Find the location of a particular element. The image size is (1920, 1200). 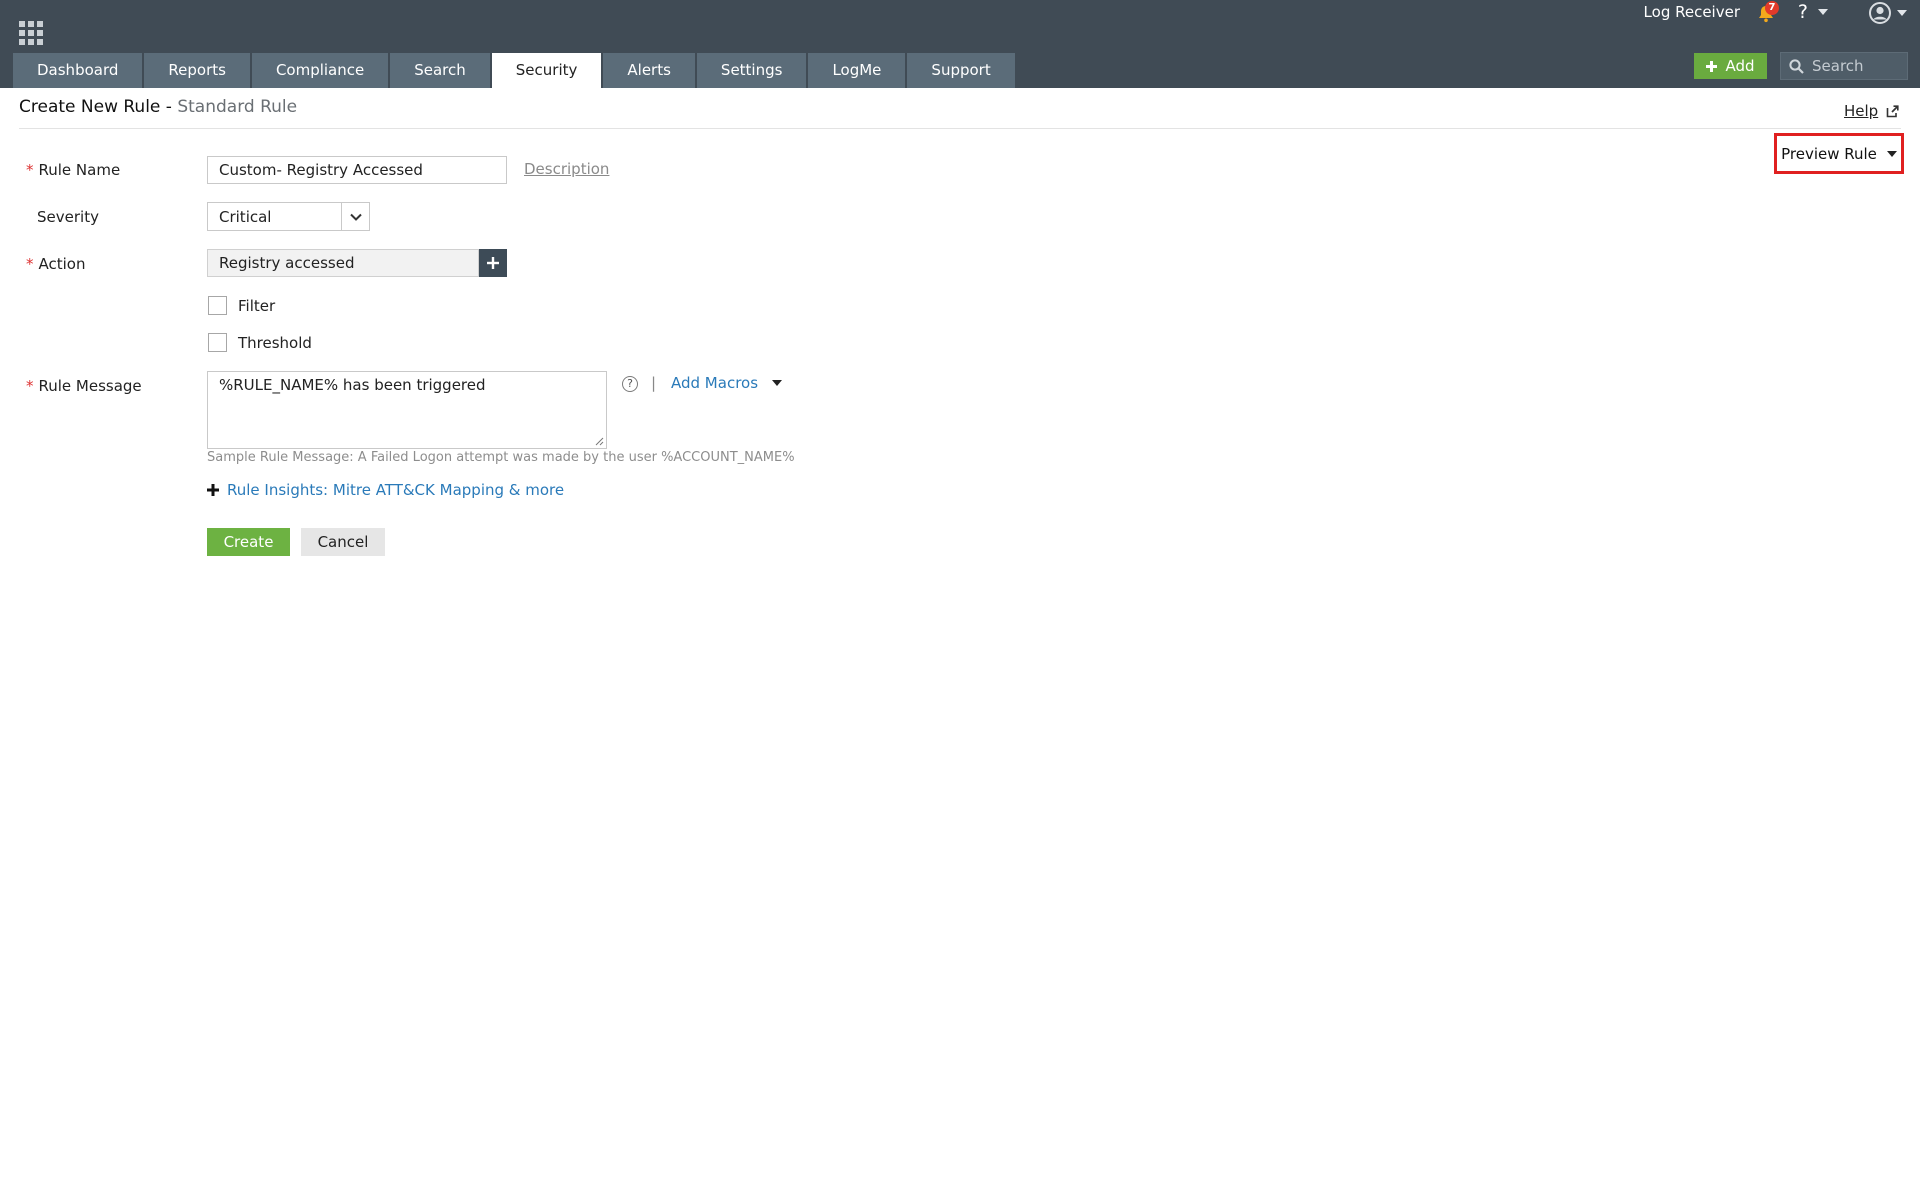

add-macros-dropdown: Add Macros is located at coordinates (727, 383).